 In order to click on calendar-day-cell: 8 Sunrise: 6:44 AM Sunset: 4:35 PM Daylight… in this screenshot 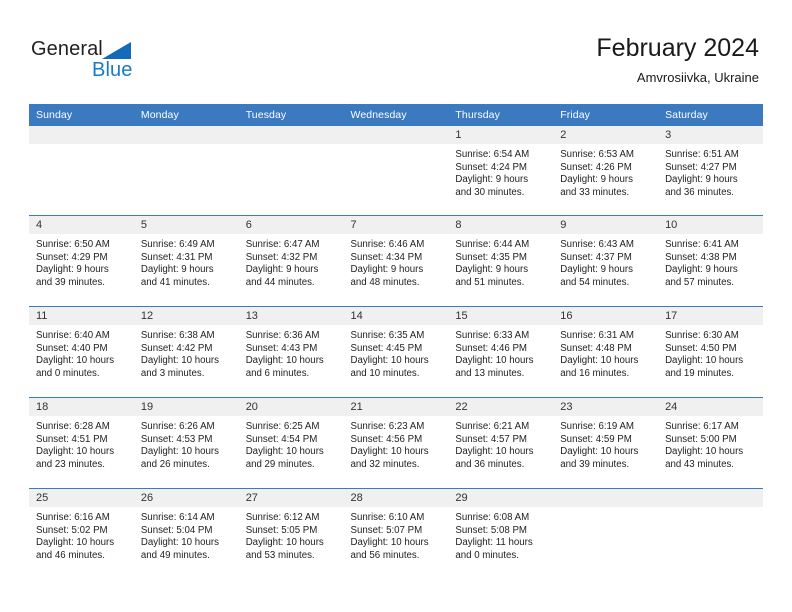, I will do `click(501, 261)`.